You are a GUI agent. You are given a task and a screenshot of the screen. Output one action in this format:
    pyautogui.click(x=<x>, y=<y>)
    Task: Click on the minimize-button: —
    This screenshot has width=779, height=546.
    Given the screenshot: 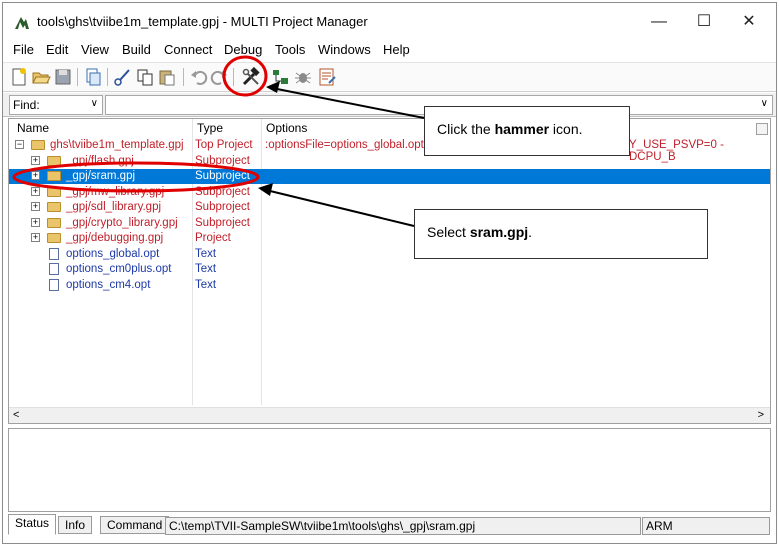 What is the action you would take?
    pyautogui.click(x=659, y=22)
    